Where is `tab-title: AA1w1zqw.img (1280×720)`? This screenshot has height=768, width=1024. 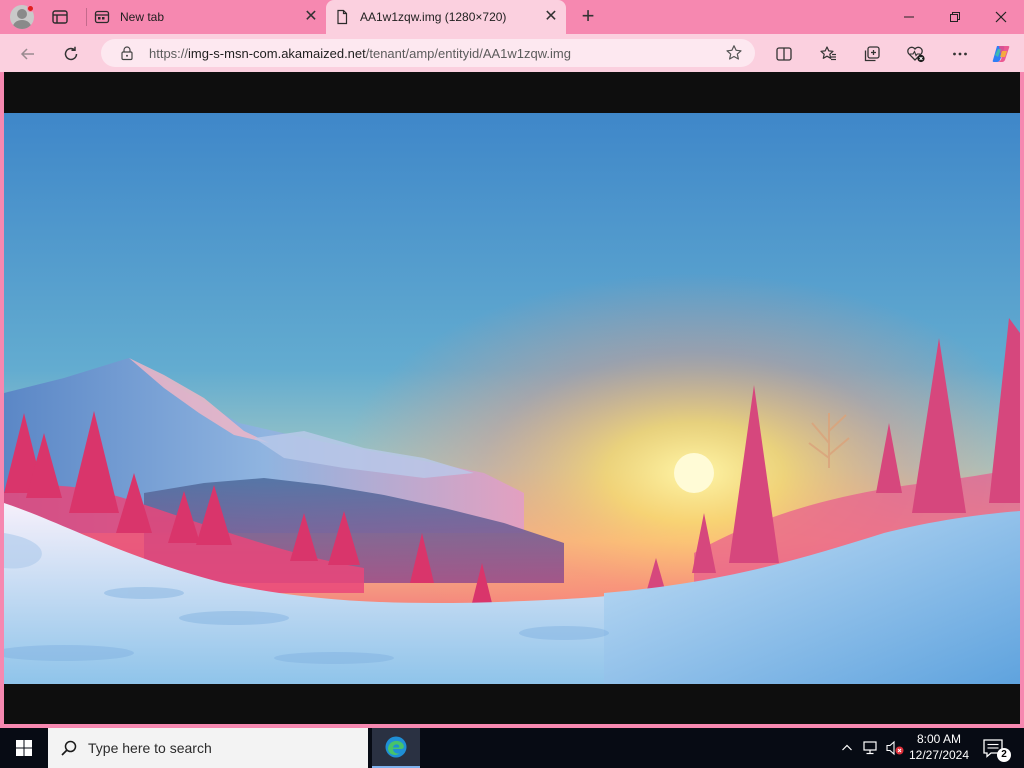
tab-title: AA1w1zqw.img (1280×720) is located at coordinates (433, 17).